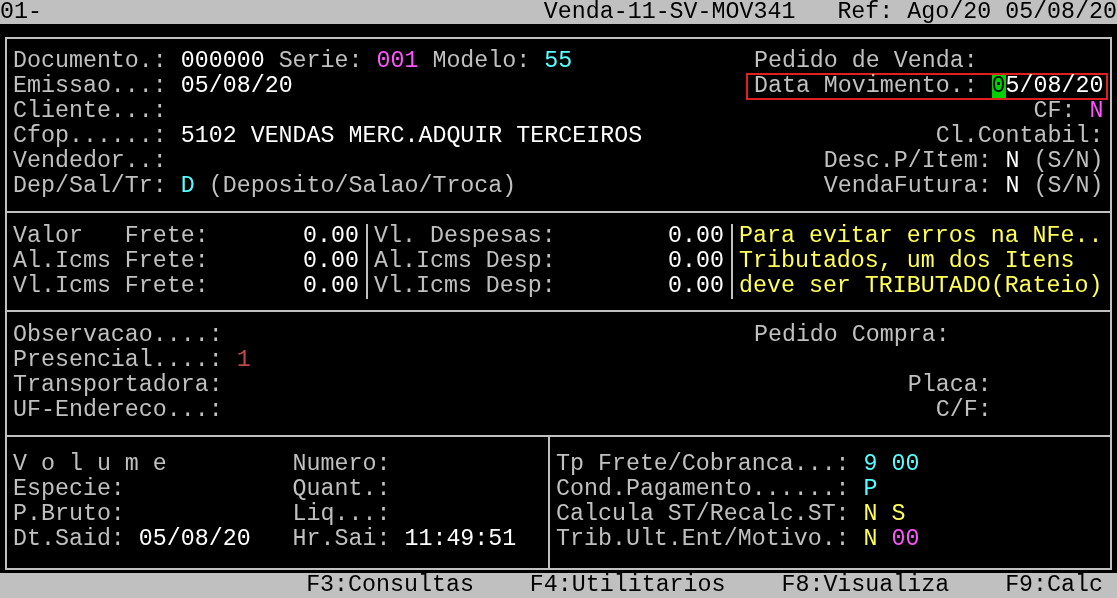 This screenshot has width=1117, height=598. I want to click on field-label: Emissao...:, so click(90, 86).